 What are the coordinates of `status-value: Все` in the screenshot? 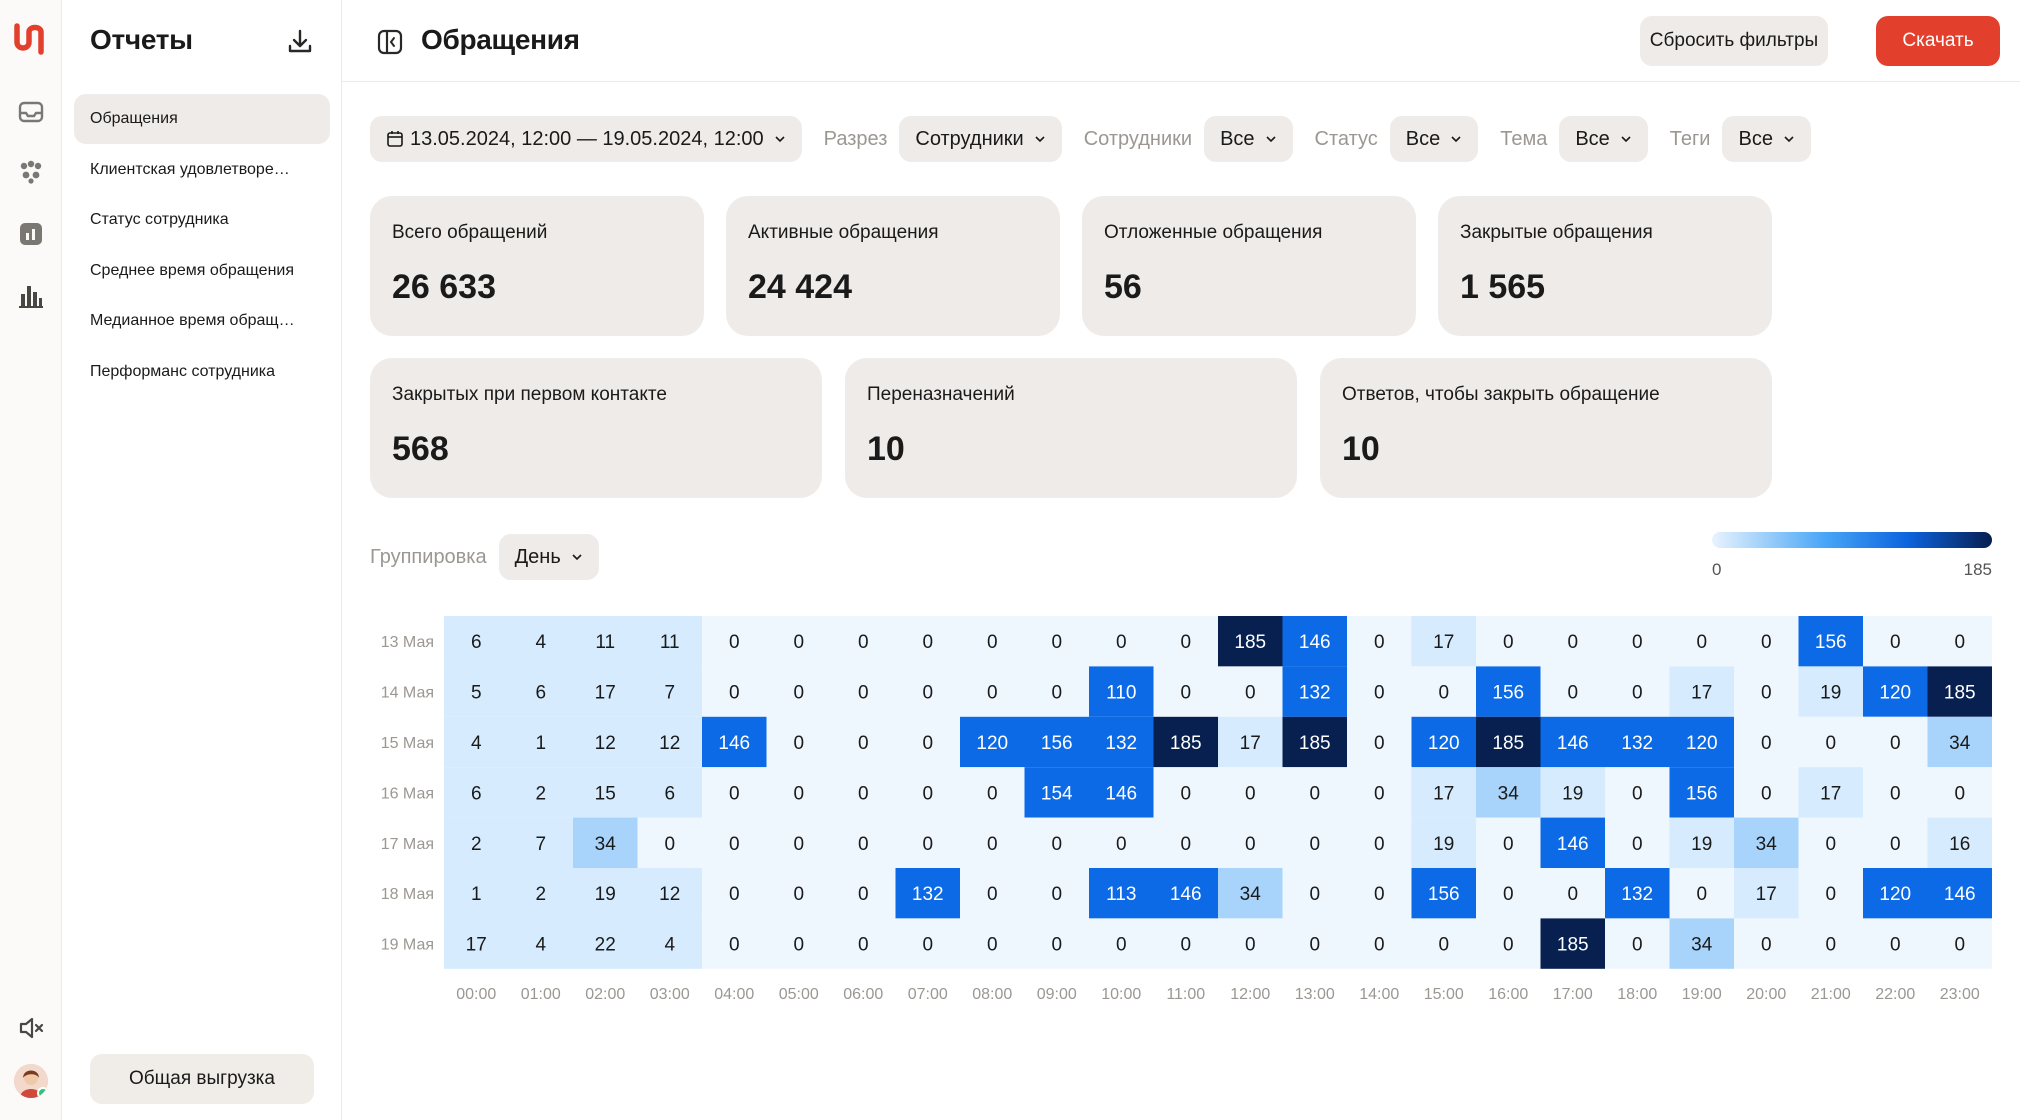 It's located at (1423, 138).